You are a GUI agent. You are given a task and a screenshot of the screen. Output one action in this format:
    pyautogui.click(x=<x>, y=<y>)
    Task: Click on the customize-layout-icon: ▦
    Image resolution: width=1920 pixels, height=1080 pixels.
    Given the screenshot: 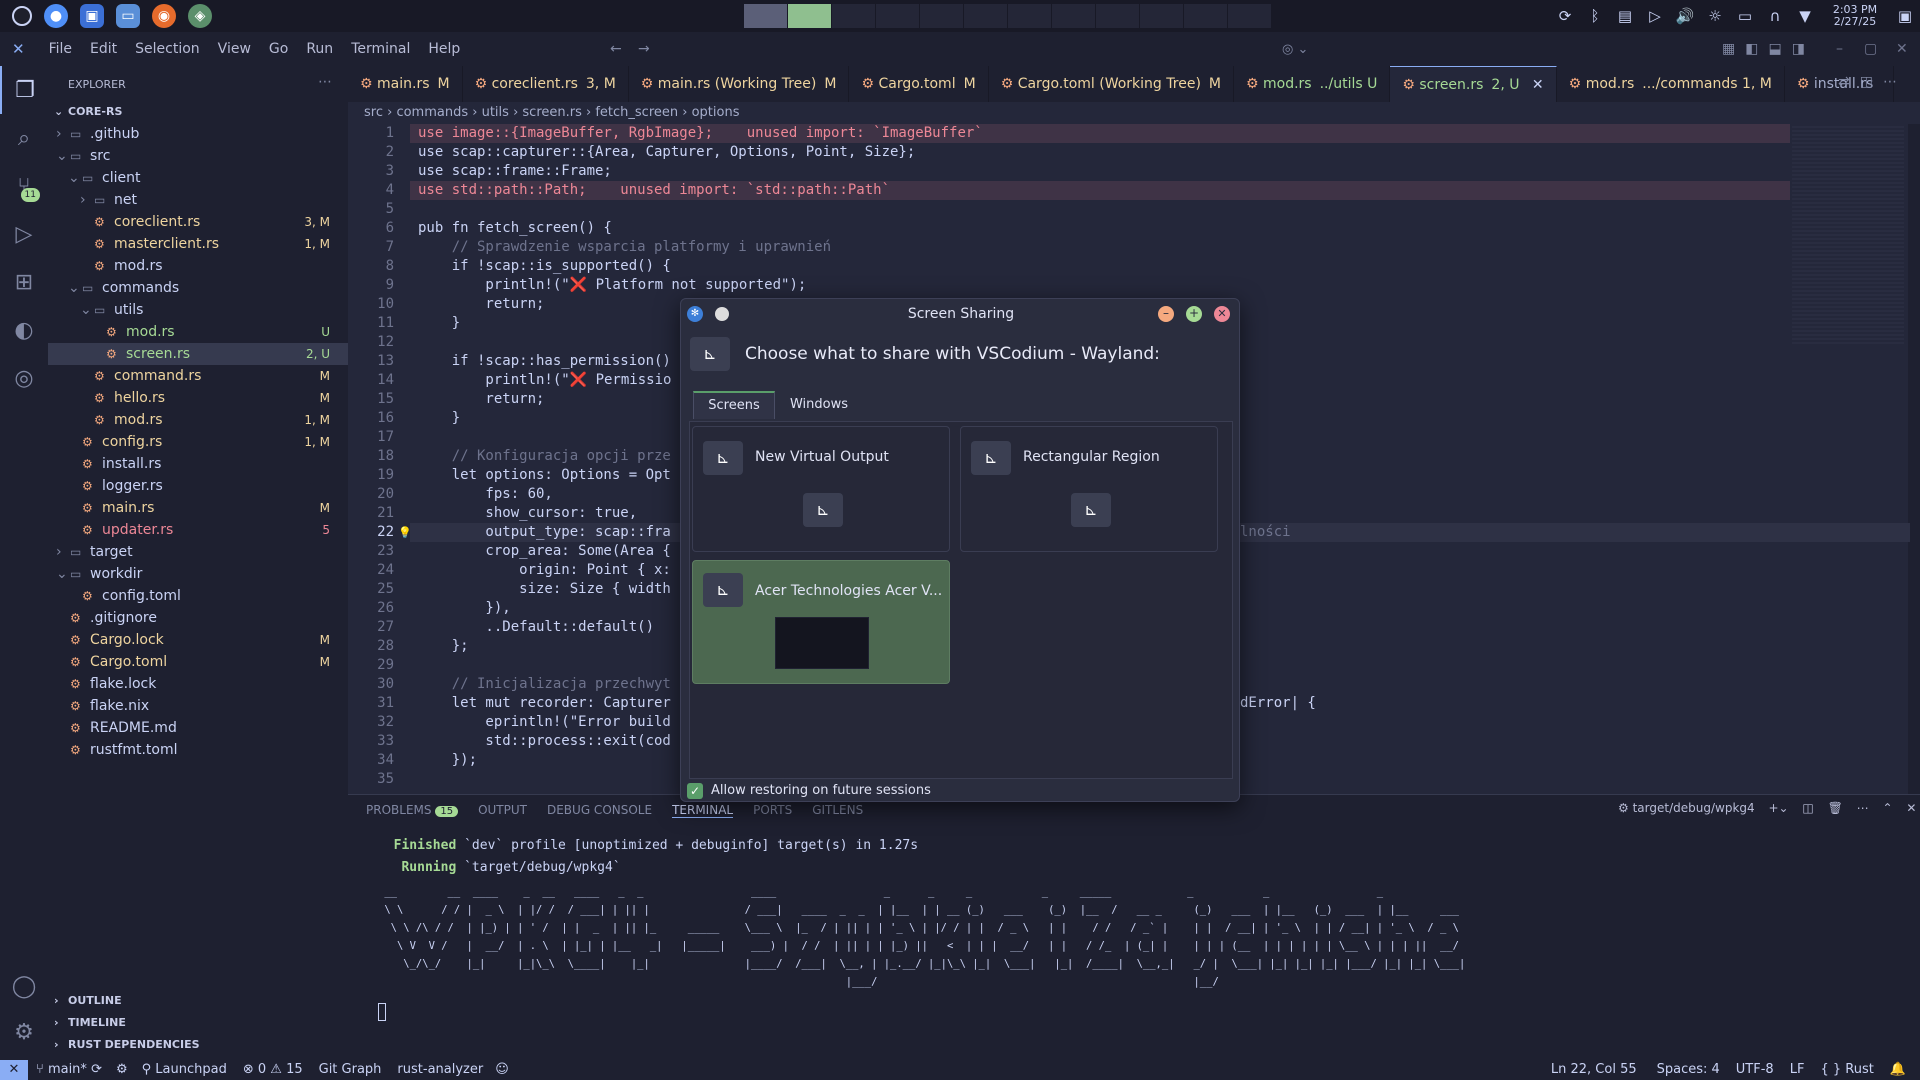 What is the action you would take?
    pyautogui.click(x=1733, y=49)
    